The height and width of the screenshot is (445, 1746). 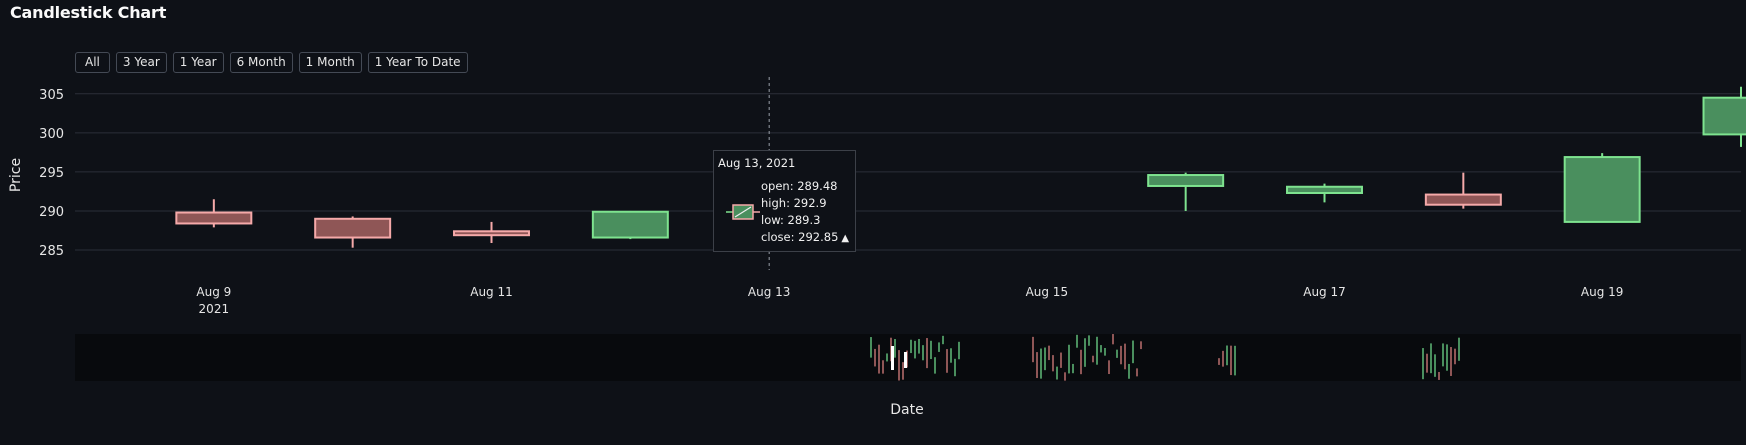 What do you see at coordinates (845, 238) in the screenshot?
I see `triangle-up-icon: ▲` at bounding box center [845, 238].